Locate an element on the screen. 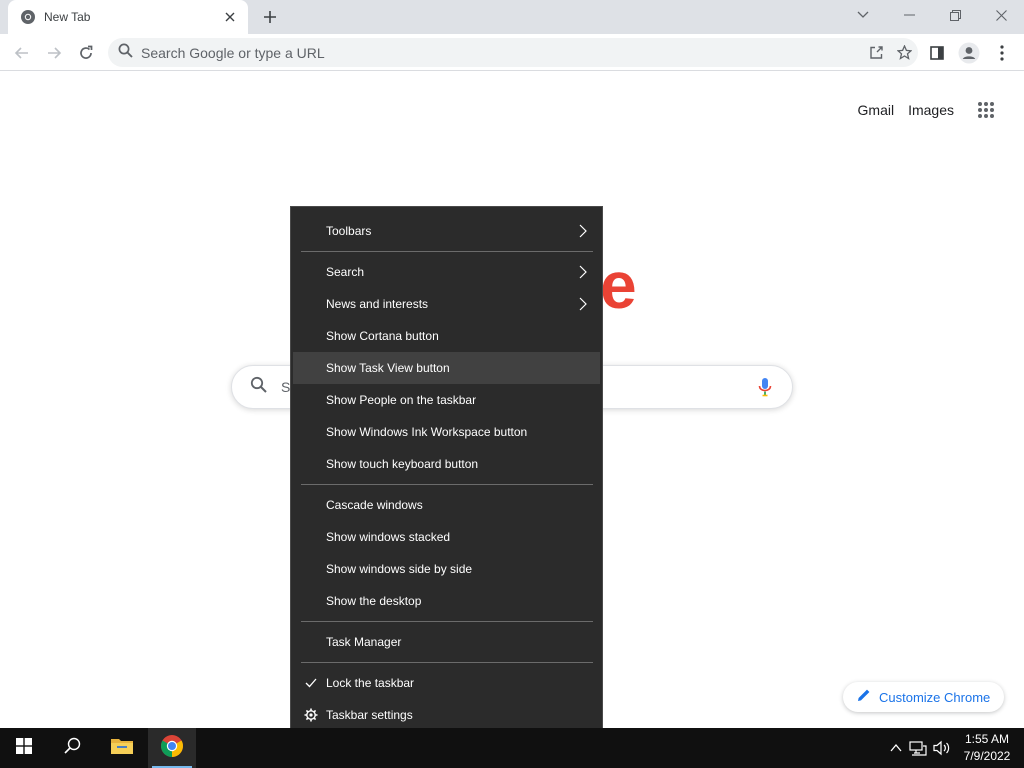 The height and width of the screenshot is (768, 1024). menu-item-label: Cascade windows is located at coordinates (374, 505).